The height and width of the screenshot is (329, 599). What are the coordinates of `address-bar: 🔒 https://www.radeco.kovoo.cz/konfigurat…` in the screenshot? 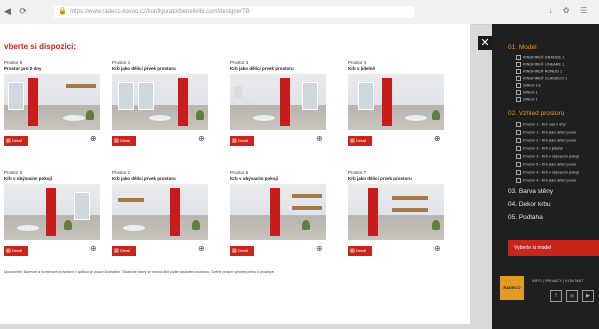 It's located at (234, 12).